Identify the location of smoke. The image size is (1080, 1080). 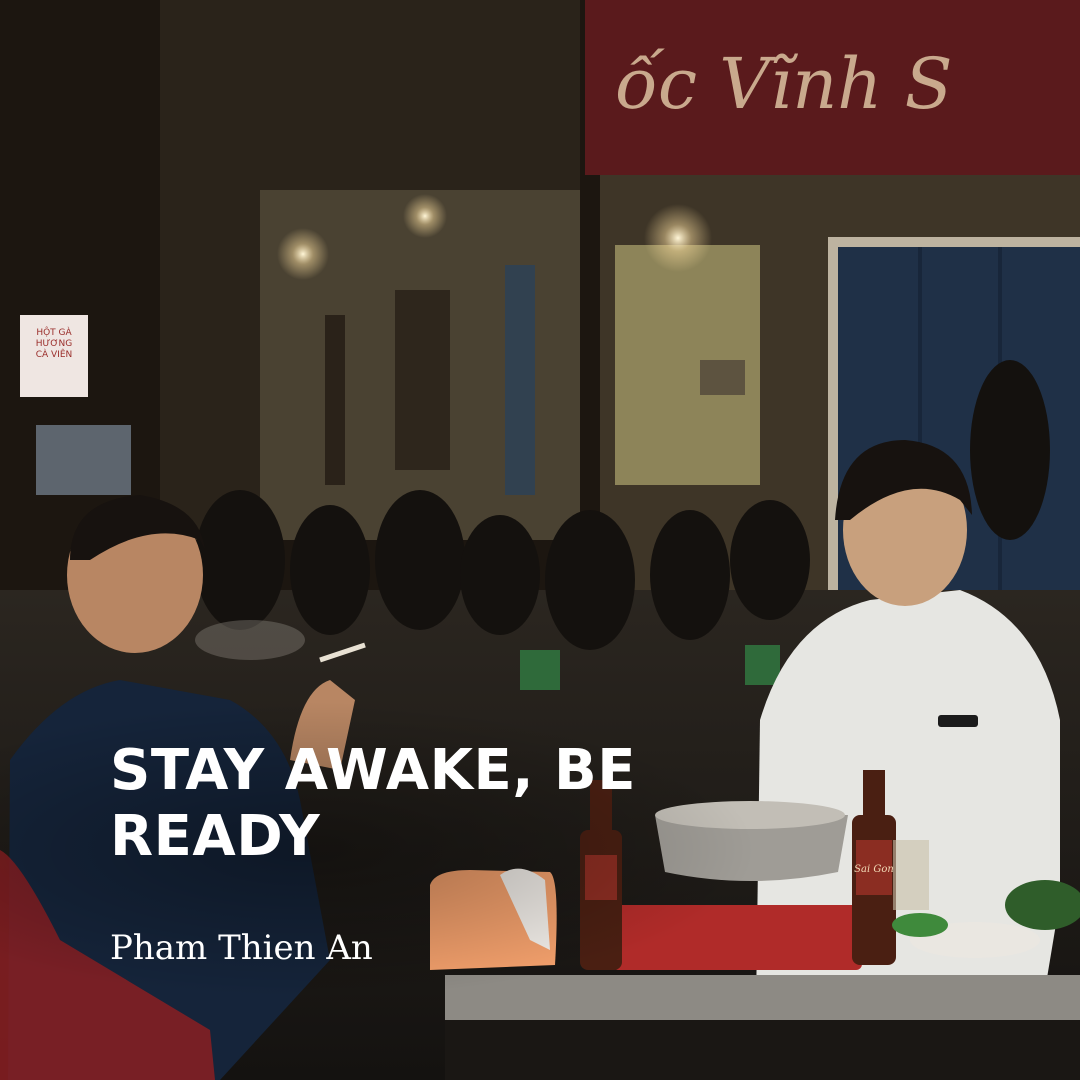
(250, 640).